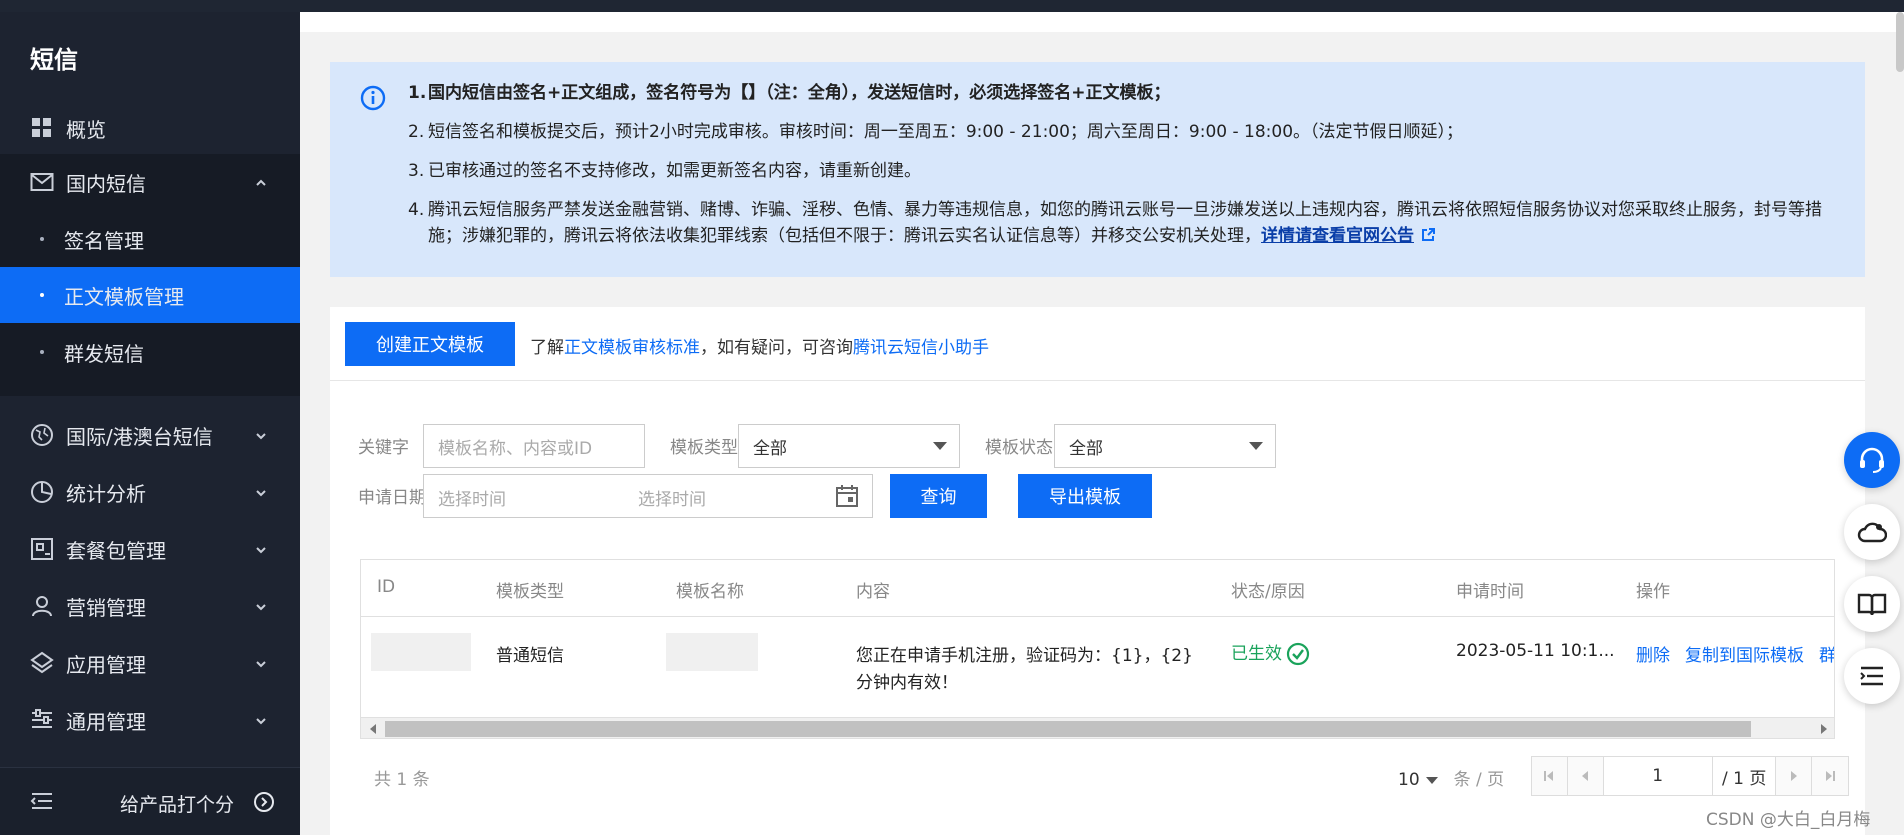 The image size is (1904, 835). I want to click on sidebar-item-label: 国内短信, so click(106, 183).